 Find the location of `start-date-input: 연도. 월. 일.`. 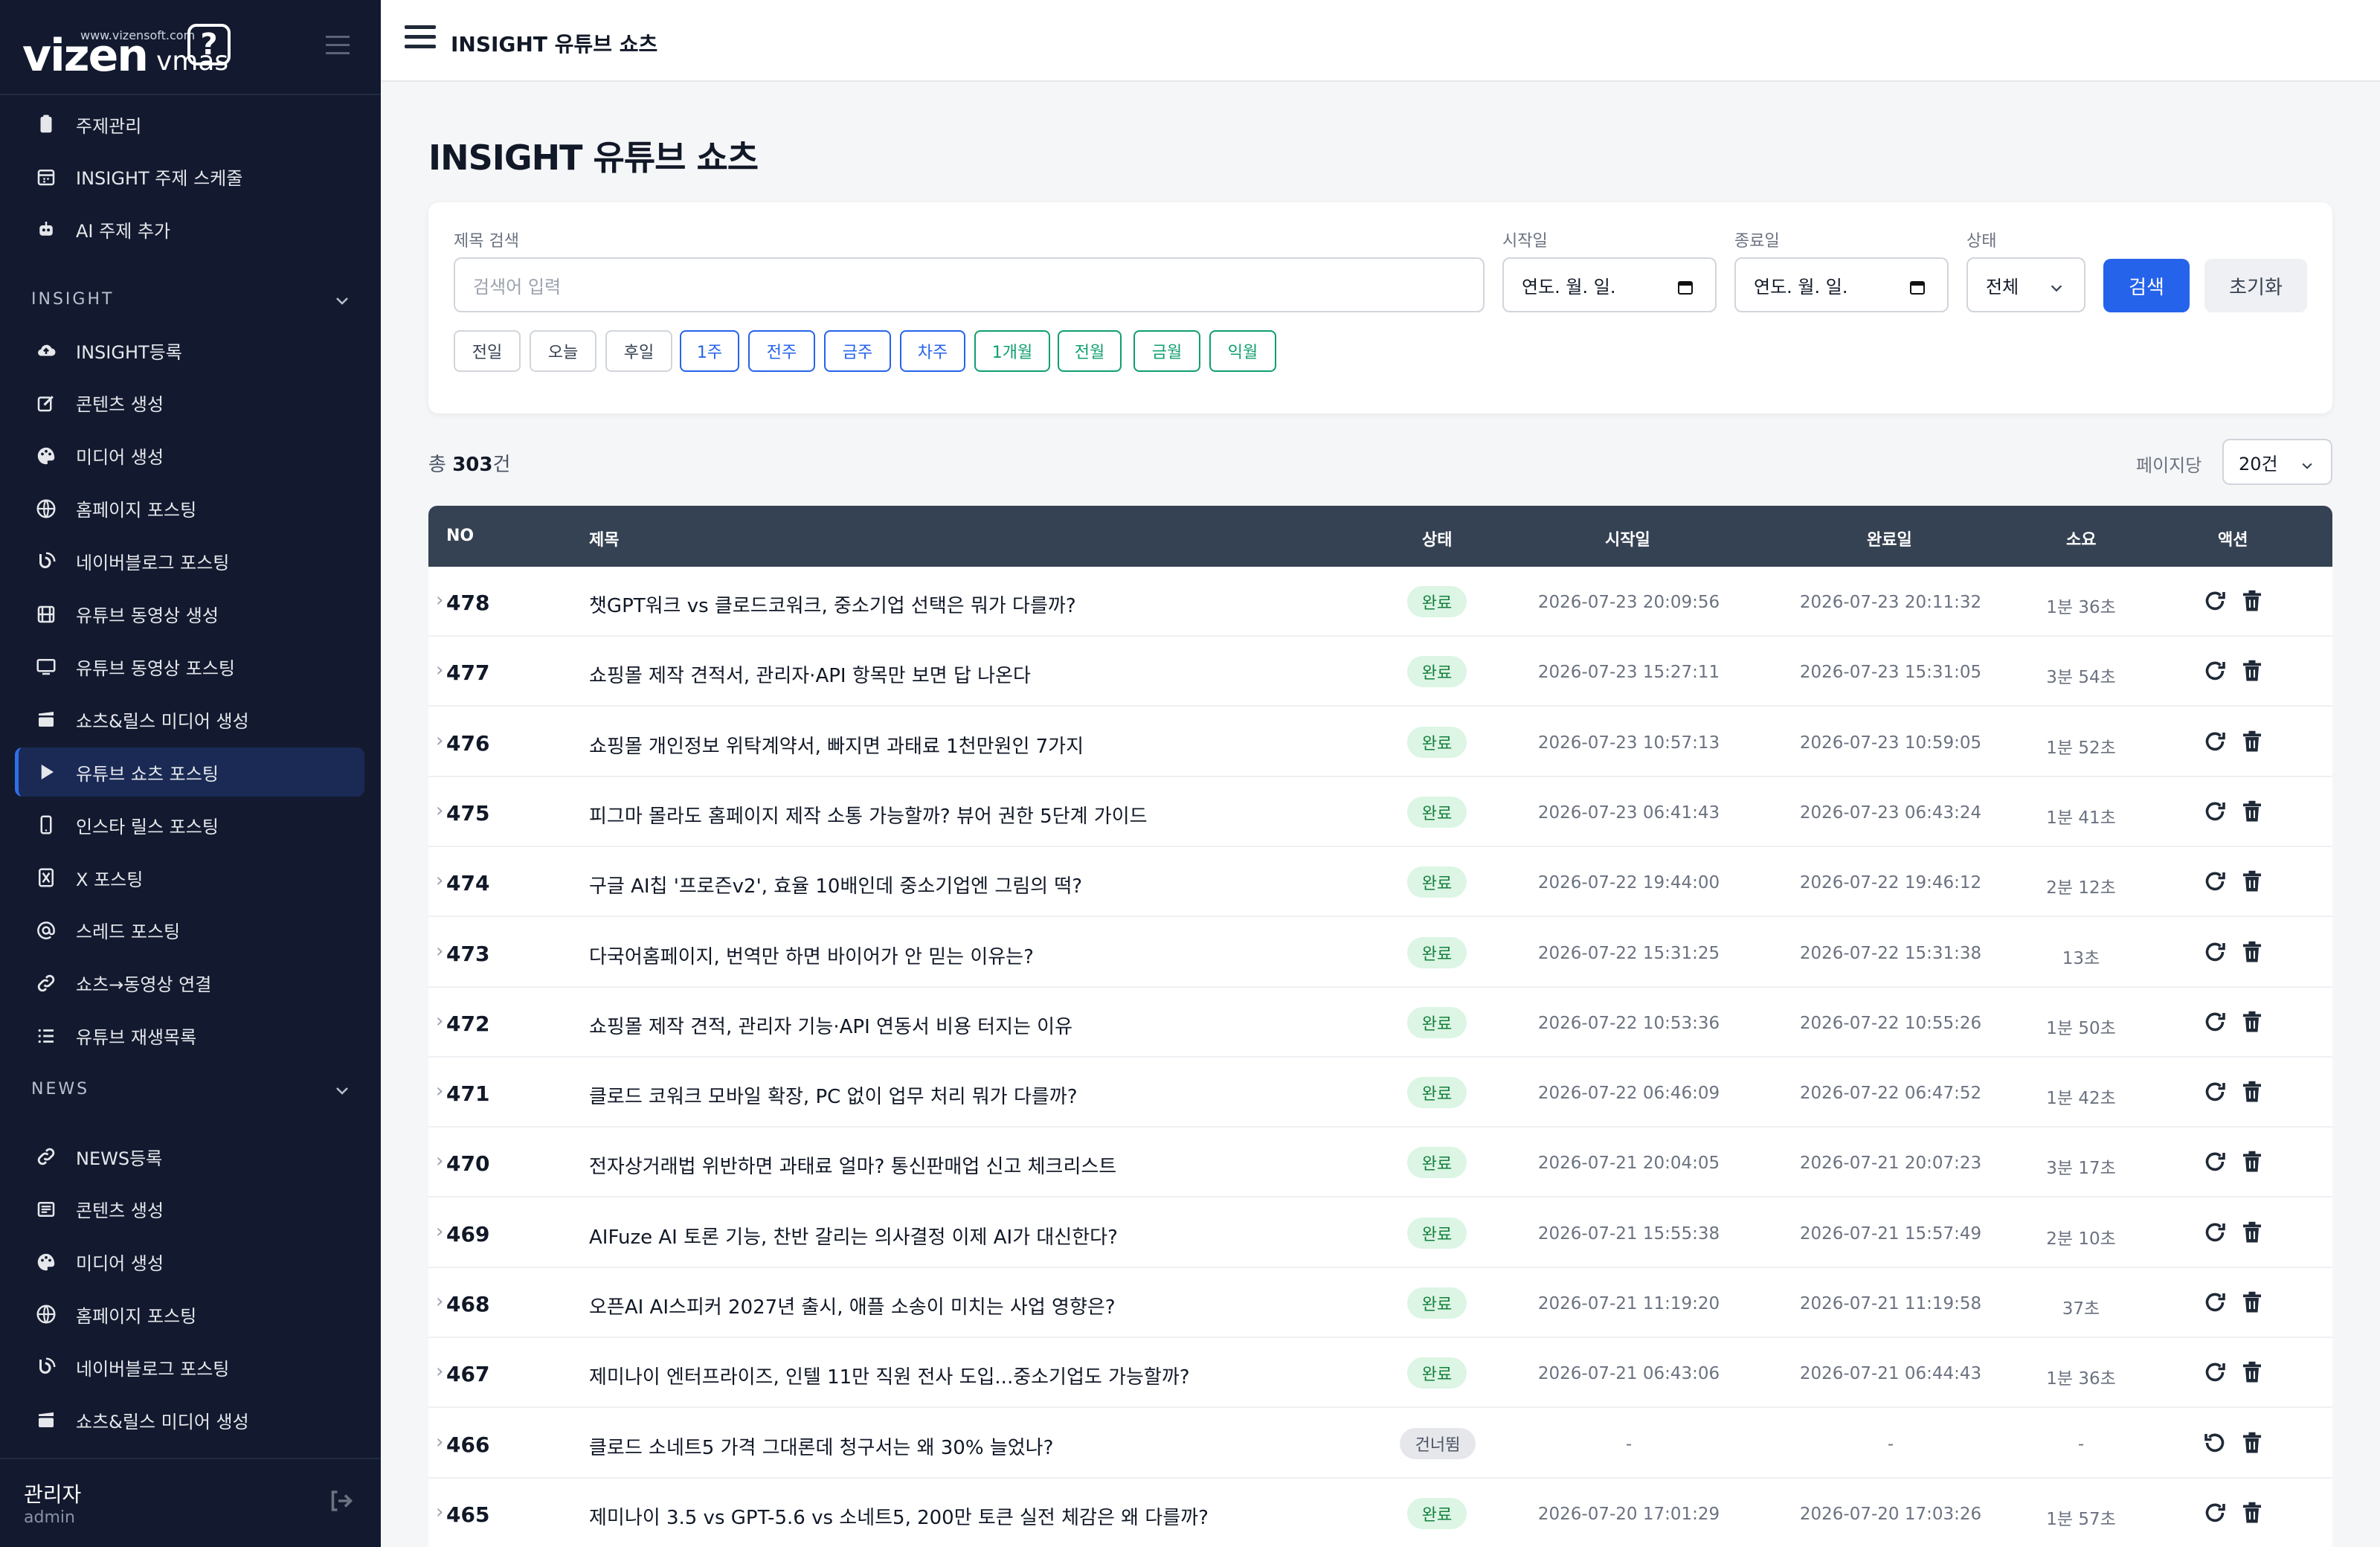

start-date-input: 연도. 월. 일. is located at coordinates (1610, 284).